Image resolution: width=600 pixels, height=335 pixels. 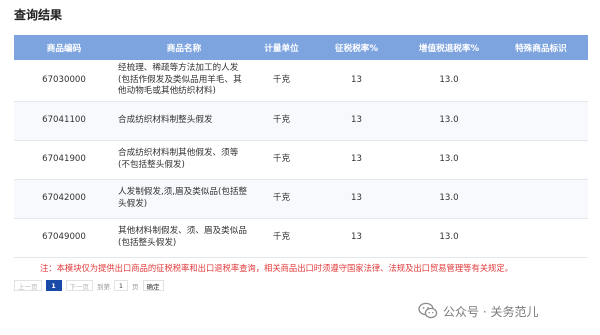 What do you see at coordinates (64, 236) in the screenshot?
I see `cell-code: 67049000` at bounding box center [64, 236].